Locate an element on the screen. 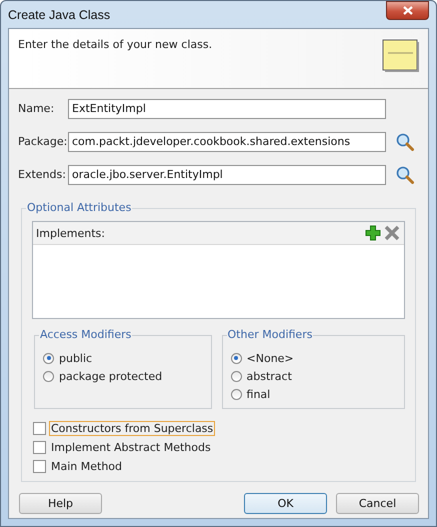  radio-label: <None> is located at coordinates (270, 358).